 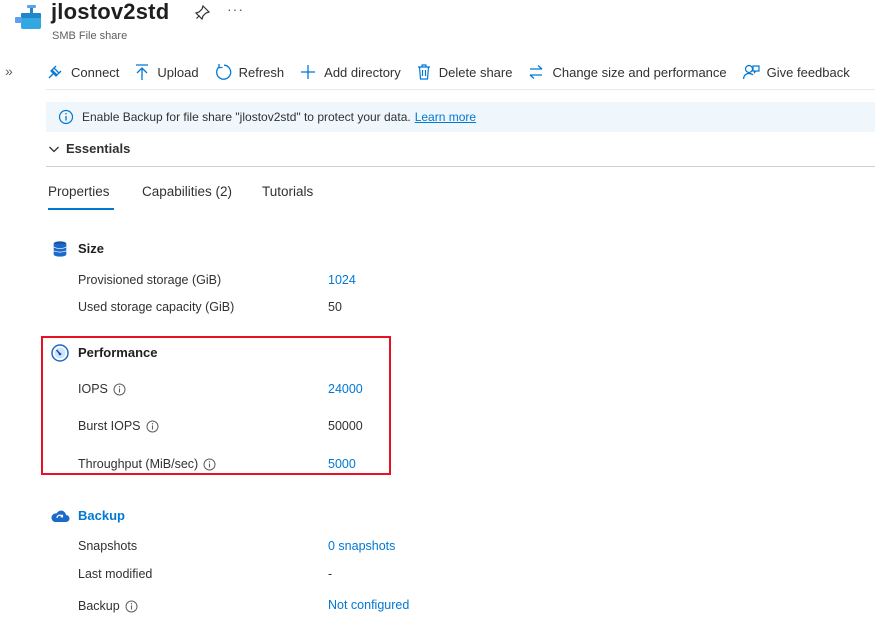 I want to click on trash-icon, so click(x=427, y=72).